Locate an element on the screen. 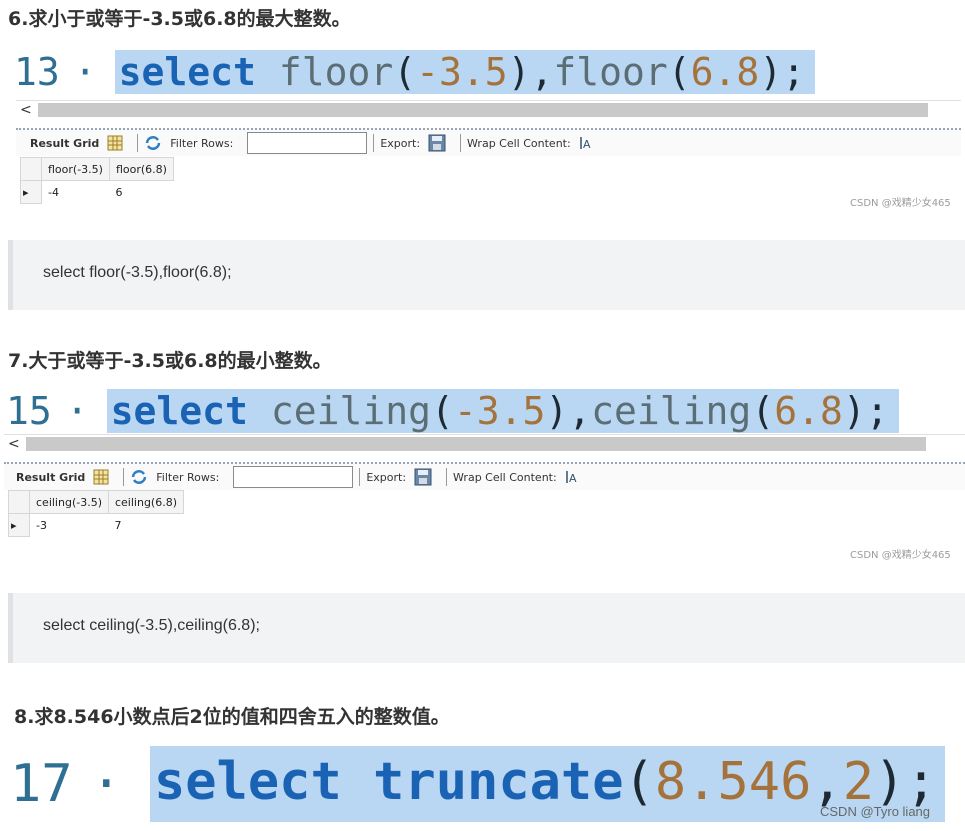 This screenshot has width=965, height=831. code-block-1: select floor(-3.5),floor(6.8); is located at coordinates (486, 275).